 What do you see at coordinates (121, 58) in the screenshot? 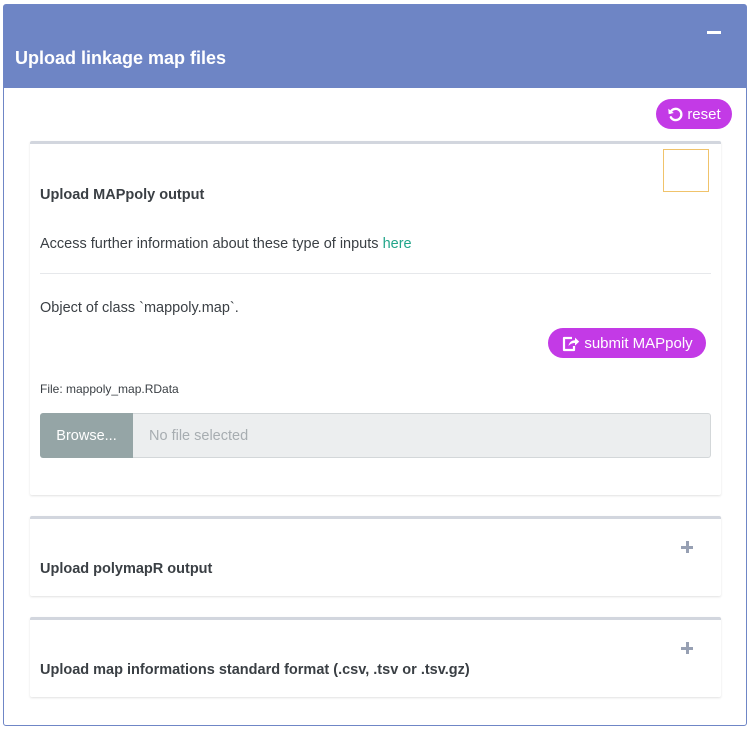
I see `panel-title: Upload linkage map files` at bounding box center [121, 58].